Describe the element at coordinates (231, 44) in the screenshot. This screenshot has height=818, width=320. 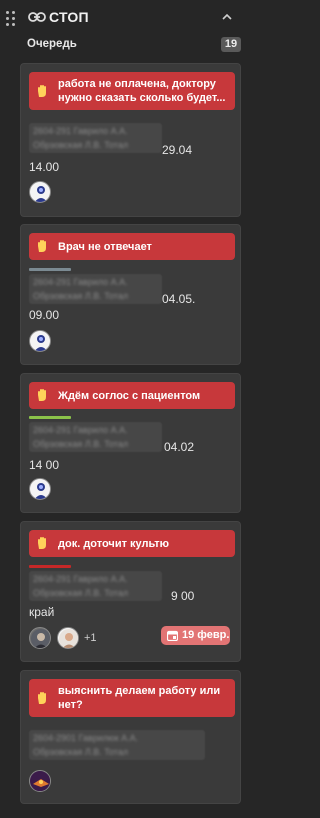
I see `queue-count-badge: 19` at that location.